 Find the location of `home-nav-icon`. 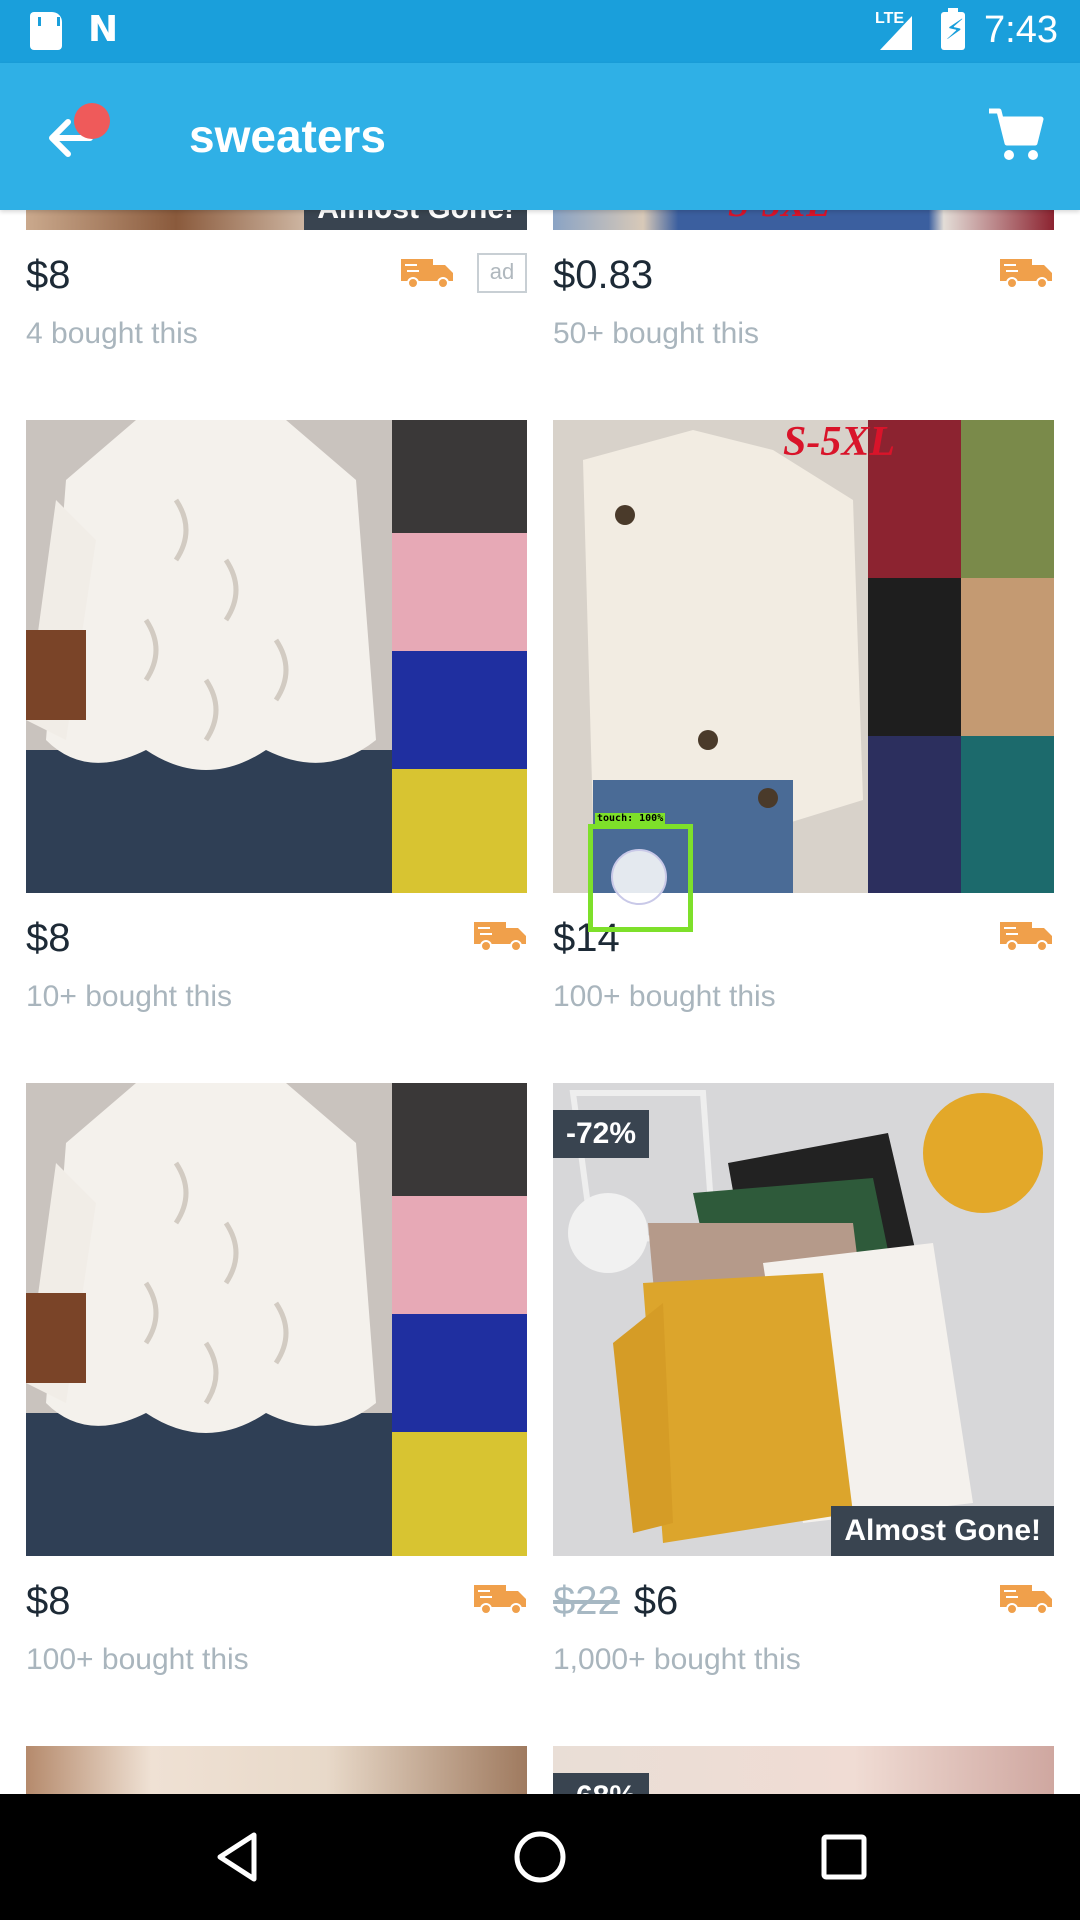

home-nav-icon is located at coordinates (540, 1857).